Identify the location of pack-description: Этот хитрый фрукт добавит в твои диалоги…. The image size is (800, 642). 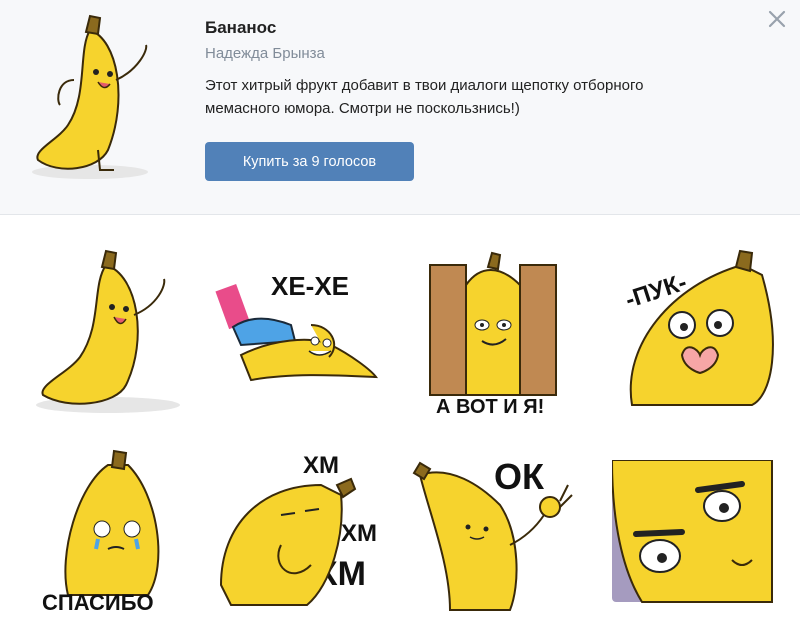
(485, 97).